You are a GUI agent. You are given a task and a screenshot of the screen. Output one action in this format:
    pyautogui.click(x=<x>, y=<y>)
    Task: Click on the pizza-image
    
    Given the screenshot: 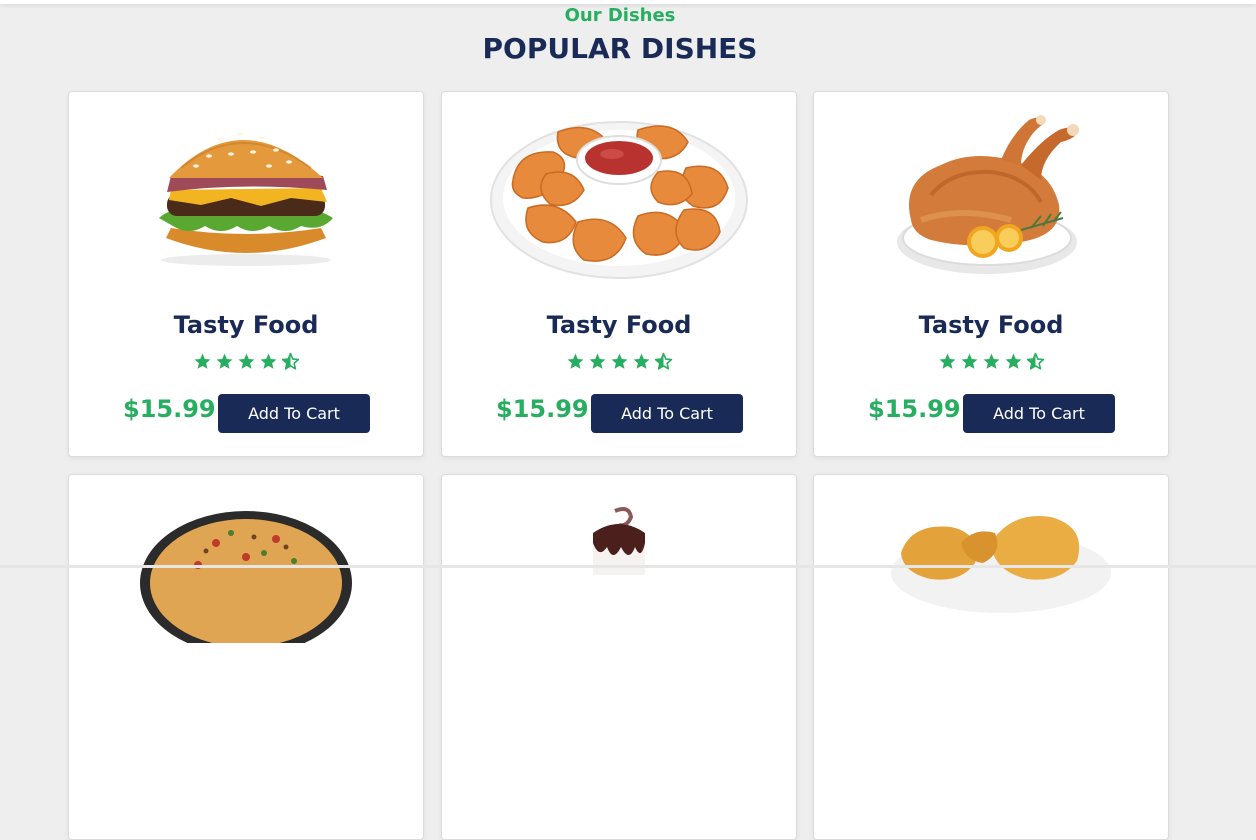 What is the action you would take?
    pyautogui.click(x=246, y=603)
    